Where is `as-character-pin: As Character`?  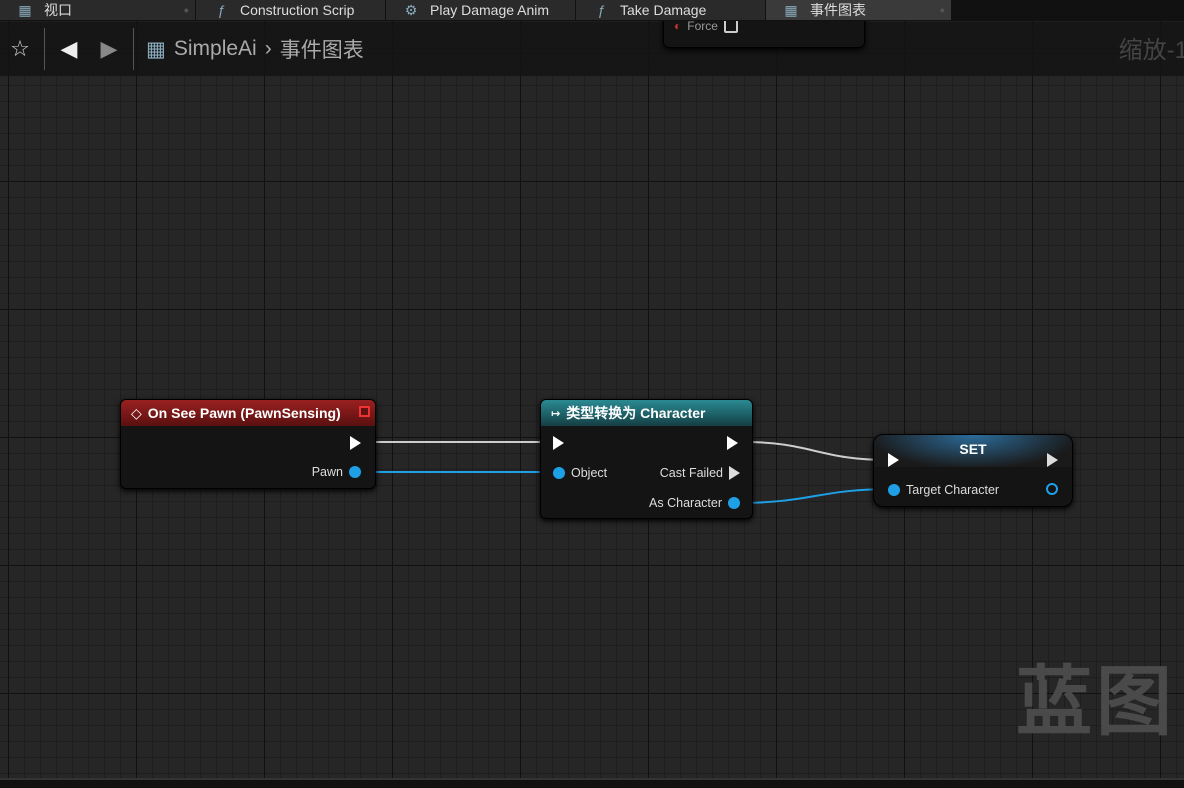 as-character-pin: As Character is located at coordinates (694, 503).